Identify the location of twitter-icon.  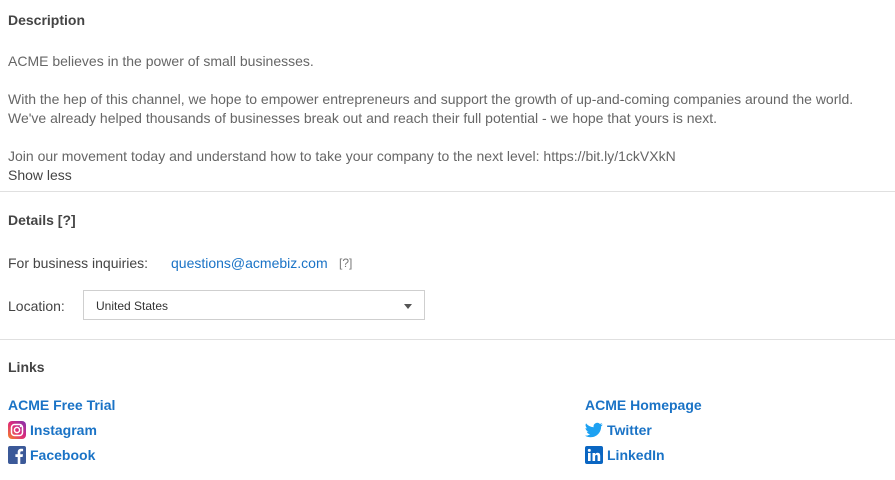
(594, 430).